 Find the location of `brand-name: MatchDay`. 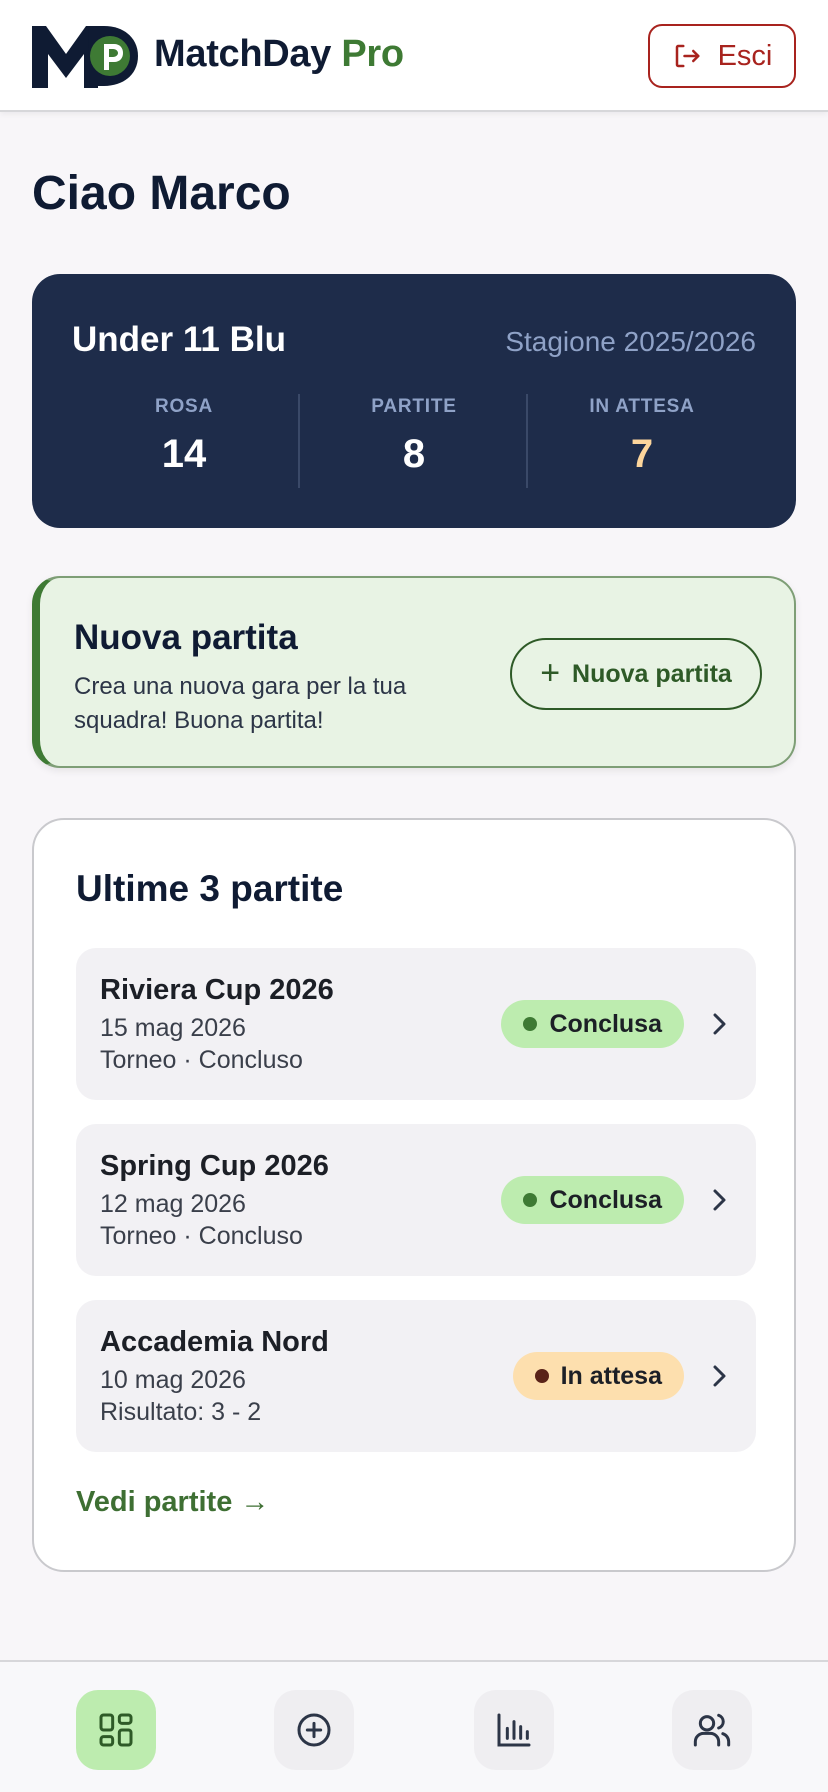

brand-name: MatchDay is located at coordinates (243, 54).